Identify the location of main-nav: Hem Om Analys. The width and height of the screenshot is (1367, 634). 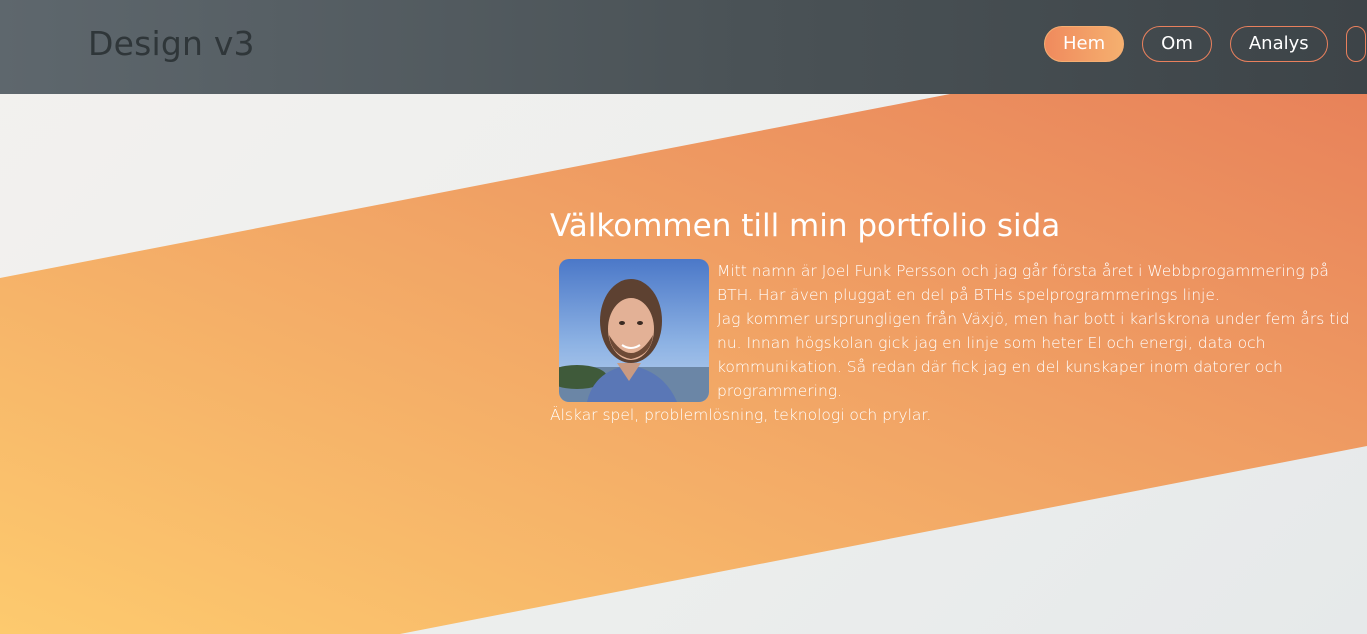
(1205, 44).